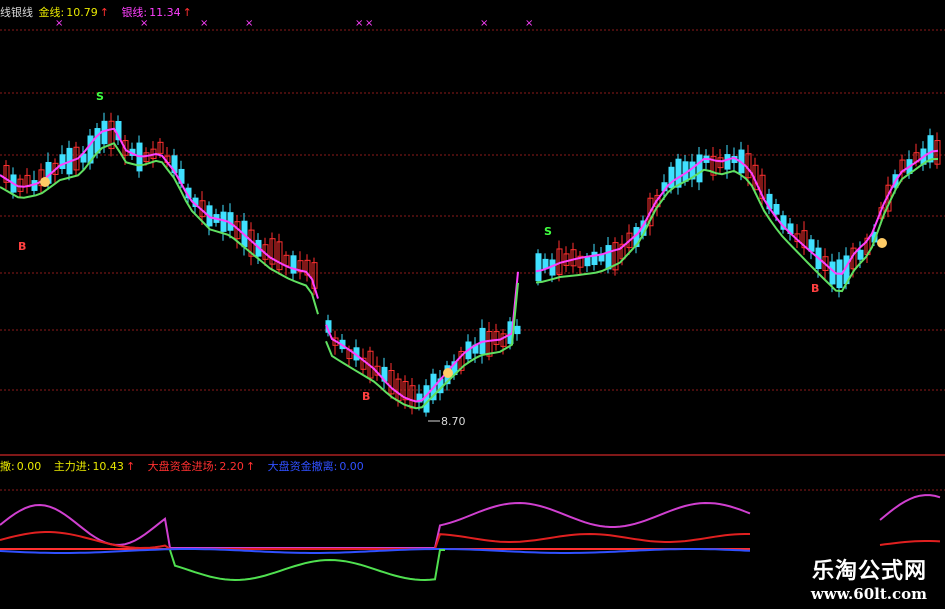 Image resolution: width=945 pixels, height=609 pixels. Describe the element at coordinates (302, 466) in the screenshot. I see `legend-outflow-label: 大盘资金撤离:` at that location.